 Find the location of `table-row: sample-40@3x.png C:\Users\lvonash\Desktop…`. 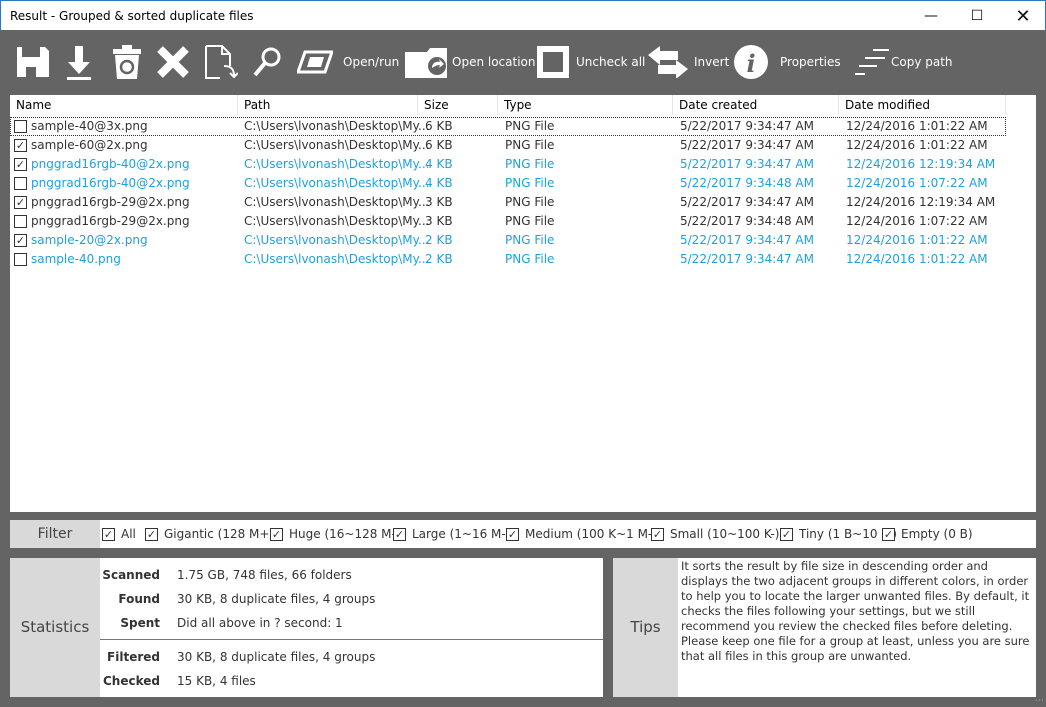

table-row: sample-40@3x.png C:\Users\lvonash\Desktop… is located at coordinates (508, 126).